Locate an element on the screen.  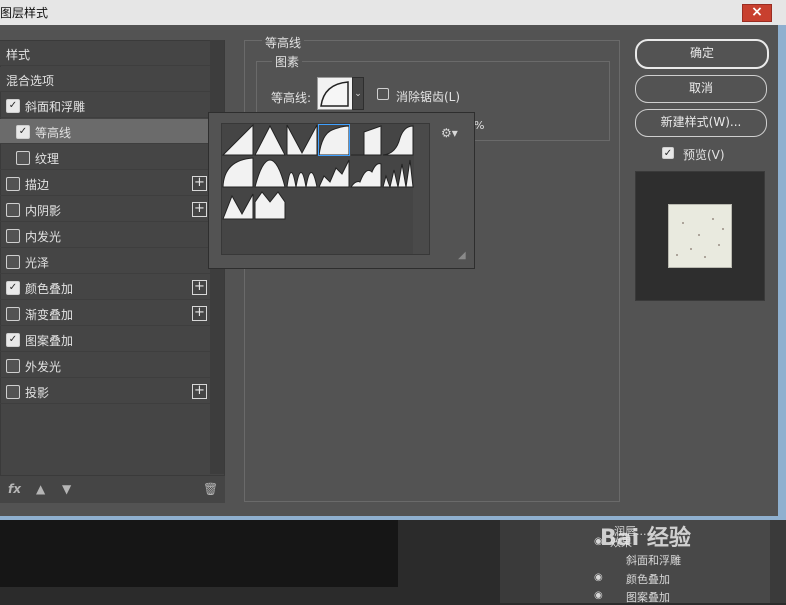
contour-preview is located at coordinates (335, 93).